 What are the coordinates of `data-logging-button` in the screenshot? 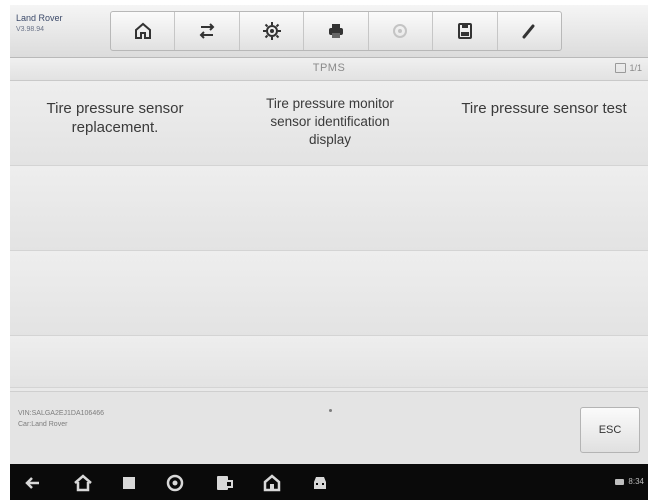 It's located at (529, 31).